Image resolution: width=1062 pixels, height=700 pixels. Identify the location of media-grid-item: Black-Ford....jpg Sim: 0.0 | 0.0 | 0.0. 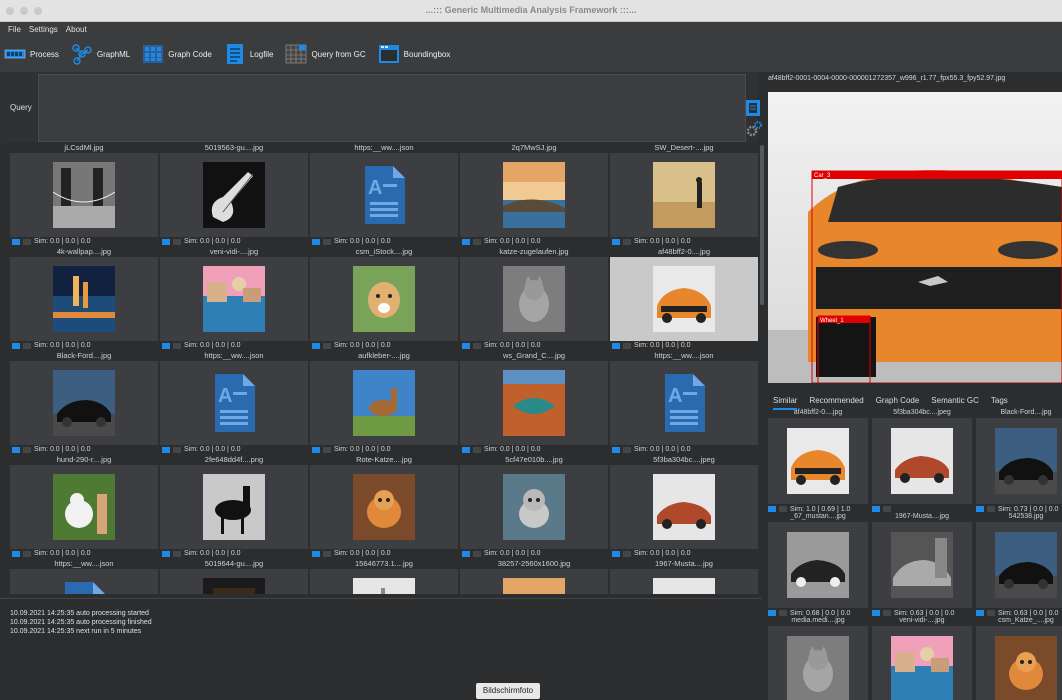
(84, 402).